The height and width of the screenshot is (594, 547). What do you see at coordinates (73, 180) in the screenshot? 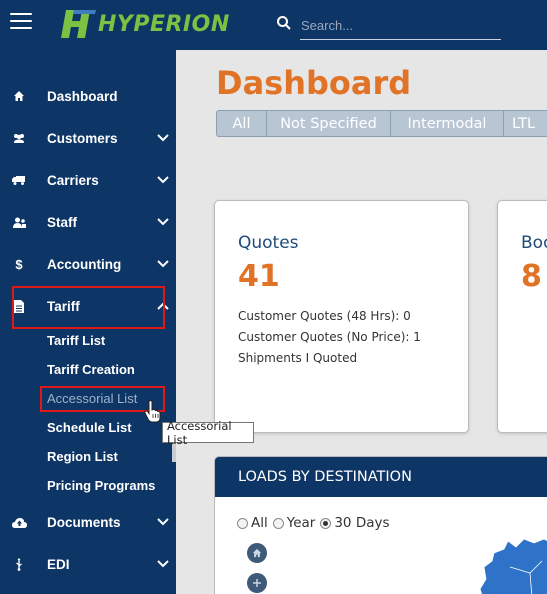
I see `sidebar-item-label: Carriers` at bounding box center [73, 180].